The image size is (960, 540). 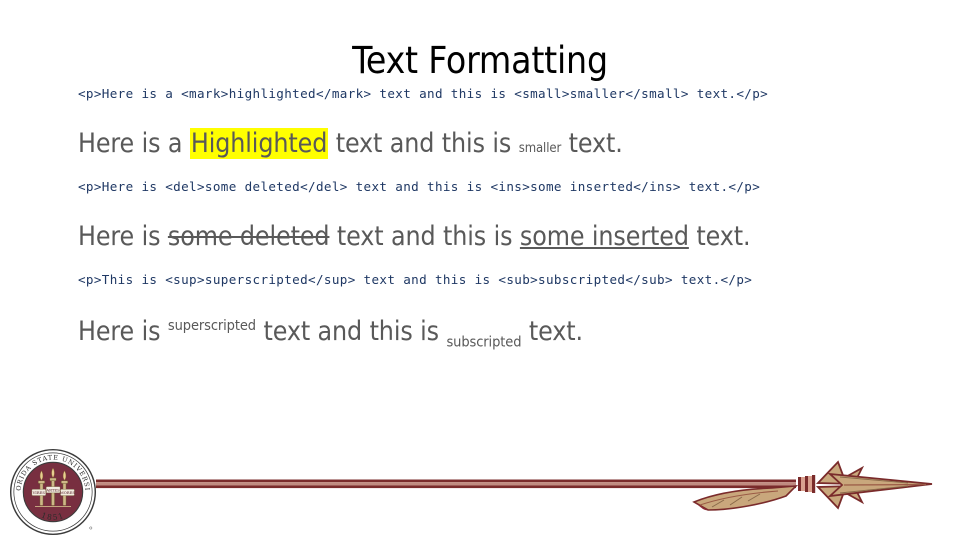 I want to click on svg-text: VIRES, so click(x=39, y=493).